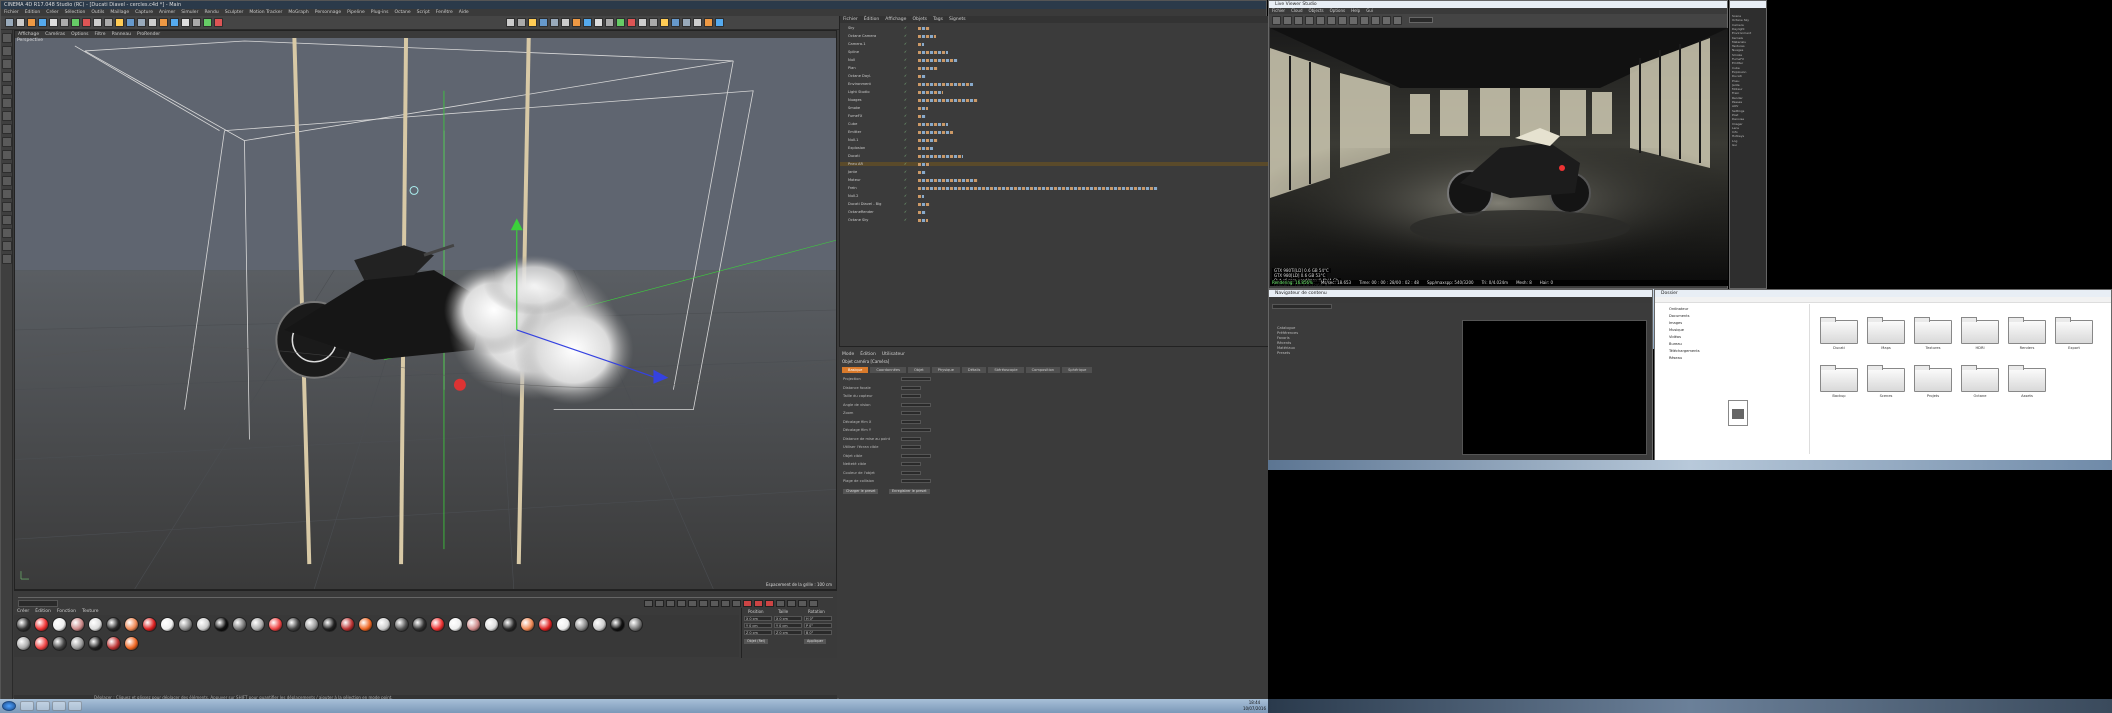 Image resolution: width=2112 pixels, height=713 pixels. I want to click on viewer-mode-select, so click(1421, 20).